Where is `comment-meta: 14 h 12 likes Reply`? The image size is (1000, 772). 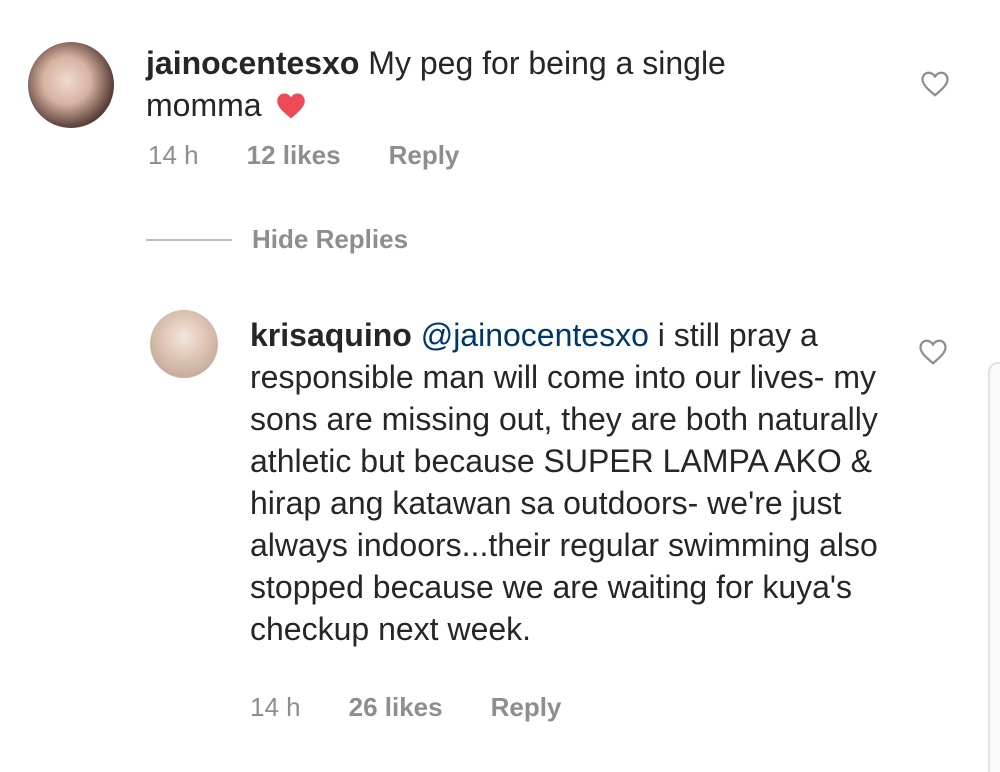
comment-meta: 14 h 12 likes Reply is located at coordinates (327, 155).